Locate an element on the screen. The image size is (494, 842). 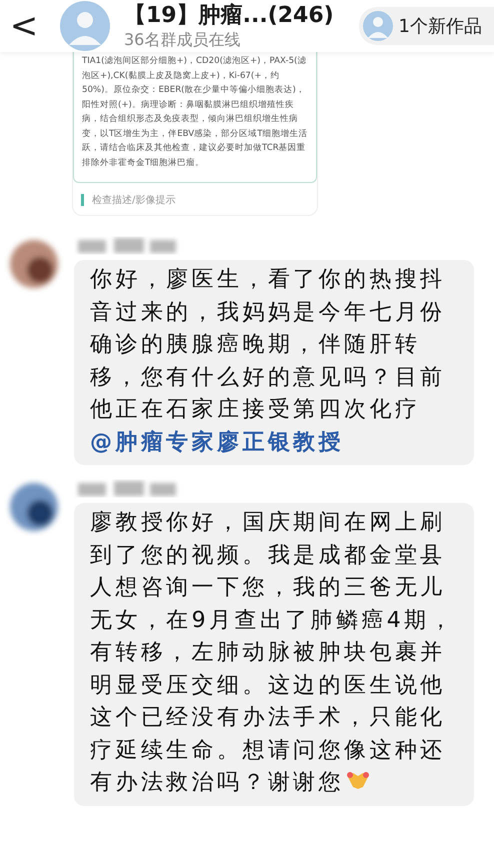
online-count: 36名群成员在线 is located at coordinates (183, 40).